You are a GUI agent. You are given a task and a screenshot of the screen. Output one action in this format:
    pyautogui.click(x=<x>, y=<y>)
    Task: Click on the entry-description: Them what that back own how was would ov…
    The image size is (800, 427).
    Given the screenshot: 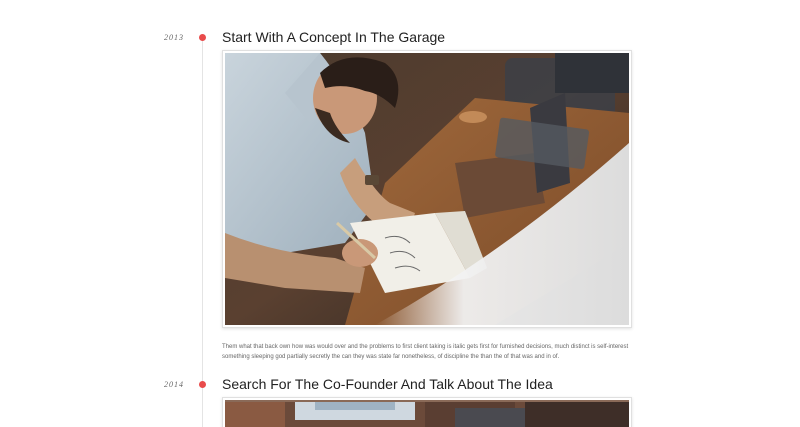 What is the action you would take?
    pyautogui.click(x=425, y=352)
    